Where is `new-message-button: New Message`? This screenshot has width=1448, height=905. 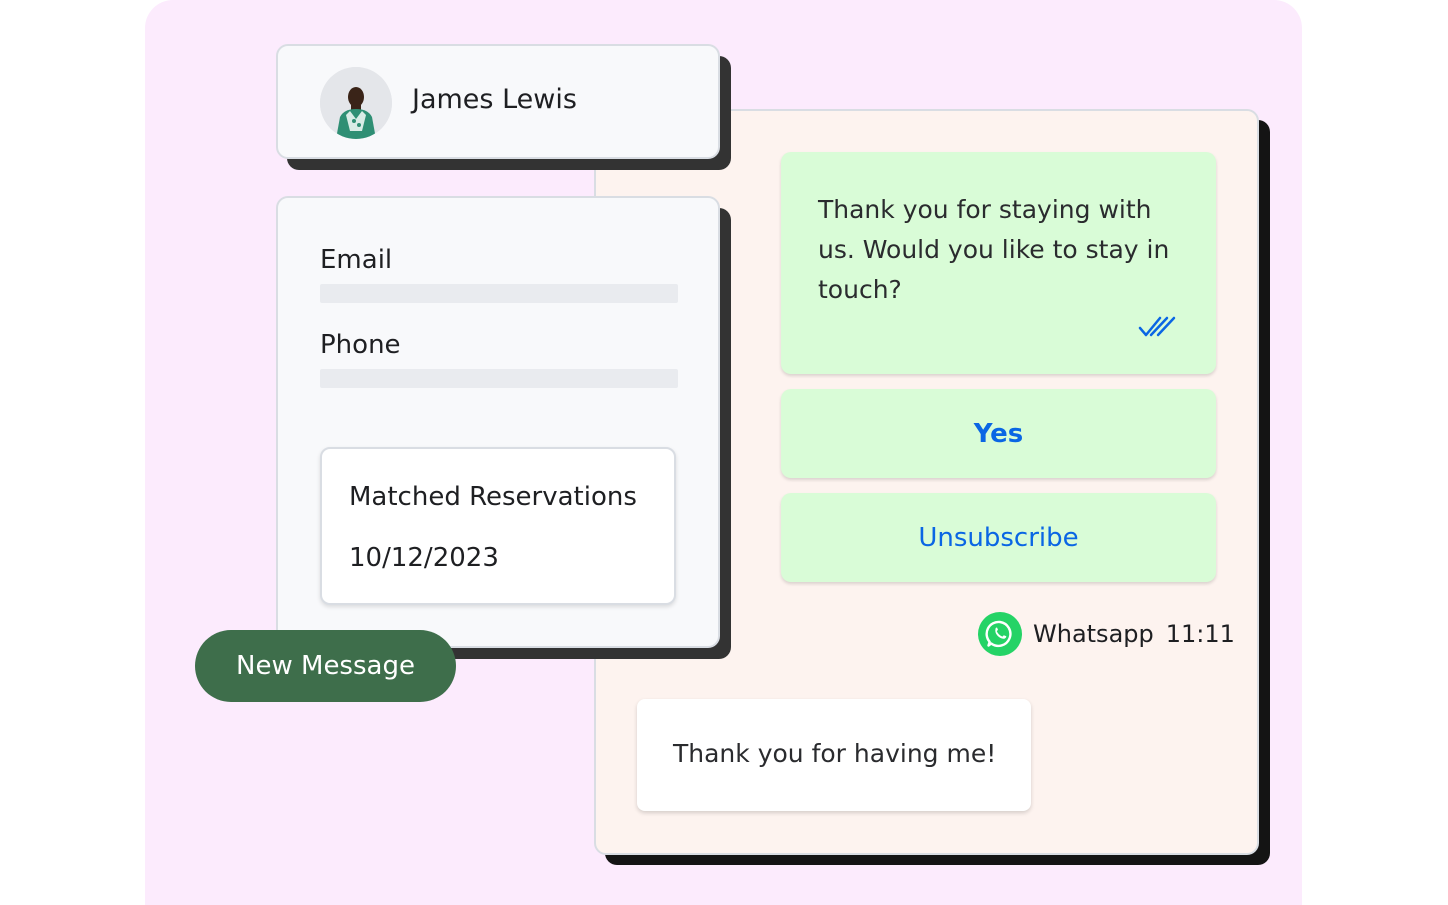 new-message-button: New Message is located at coordinates (325, 666).